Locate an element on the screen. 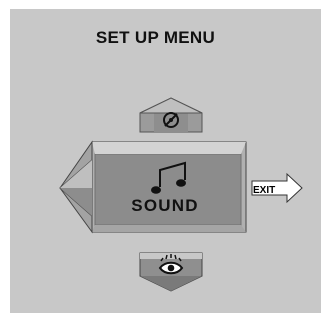 The height and width of the screenshot is (322, 330). menu-title: SET UP MENU is located at coordinates (155, 37).